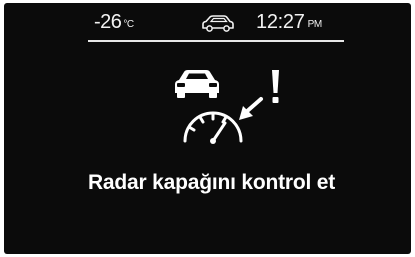 The height and width of the screenshot is (257, 415). I want to click on time-period: PM, so click(315, 24).